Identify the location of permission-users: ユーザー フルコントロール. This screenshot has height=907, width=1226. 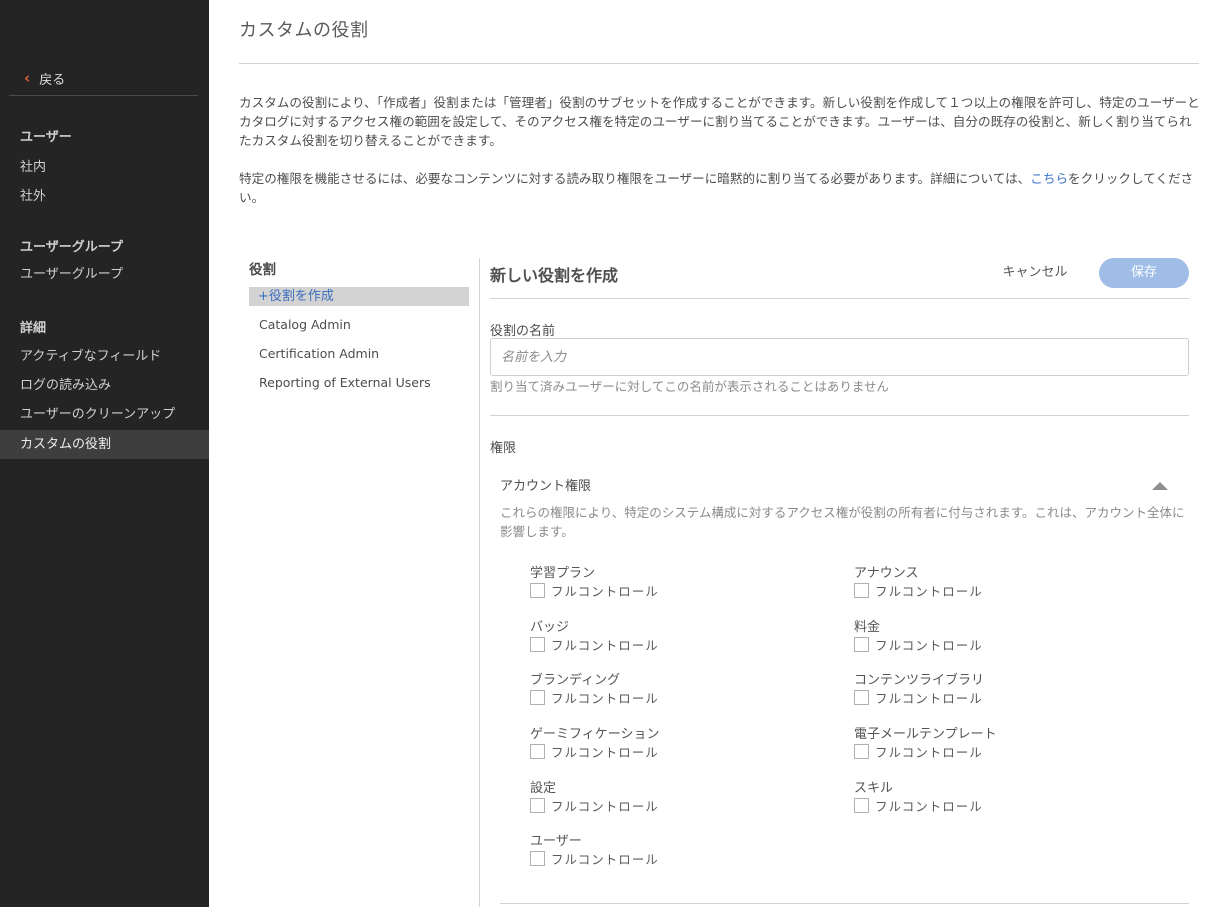
(660, 850).